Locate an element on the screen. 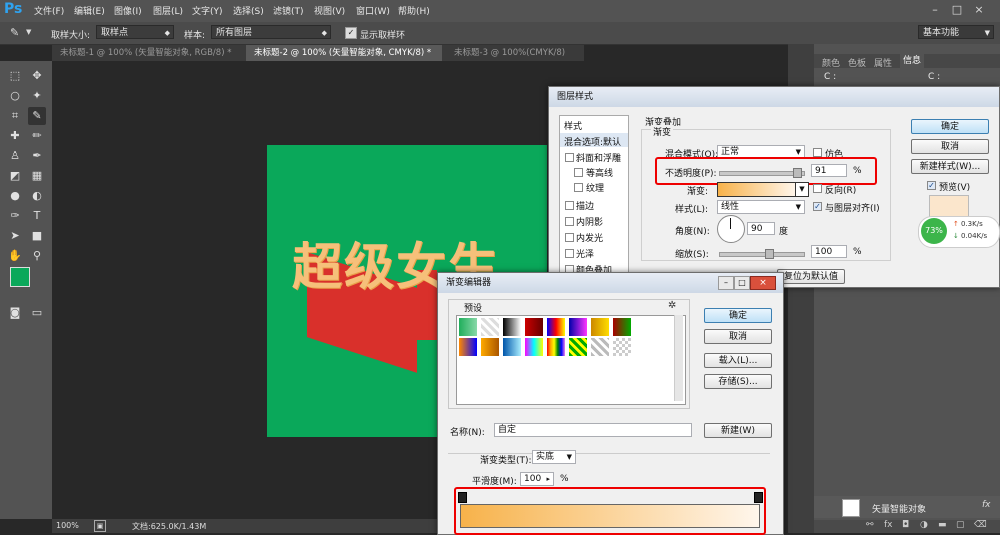  show-ring-checkbox: ✓ is located at coordinates (351, 33).